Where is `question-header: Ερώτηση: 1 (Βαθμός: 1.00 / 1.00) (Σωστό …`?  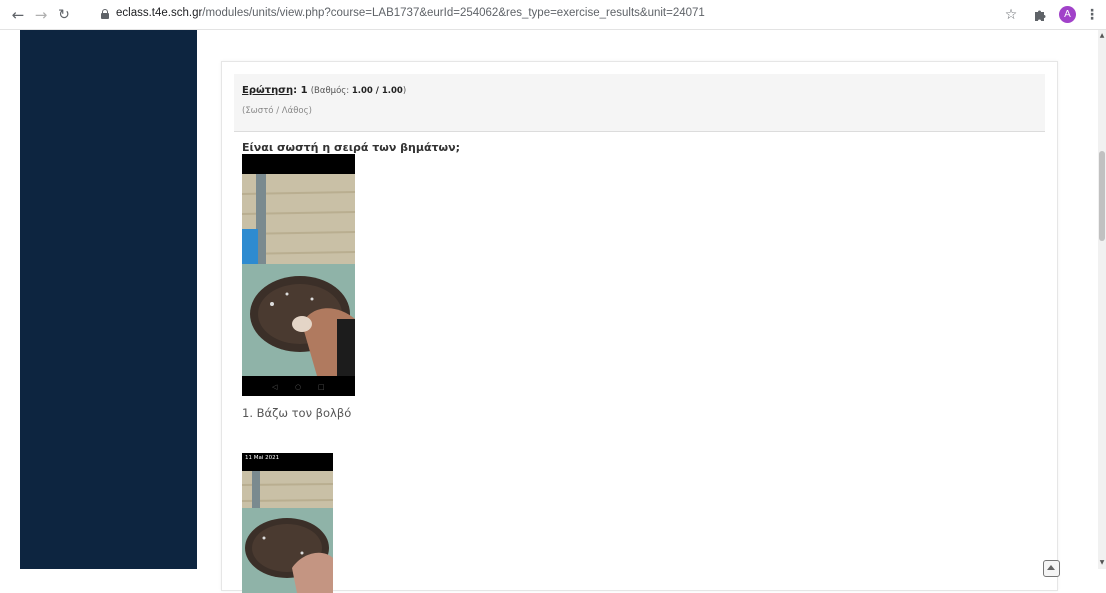
question-header: Ερώτηση: 1 (Βαθμός: 1.00 / 1.00) (Σωστό … is located at coordinates (639, 103).